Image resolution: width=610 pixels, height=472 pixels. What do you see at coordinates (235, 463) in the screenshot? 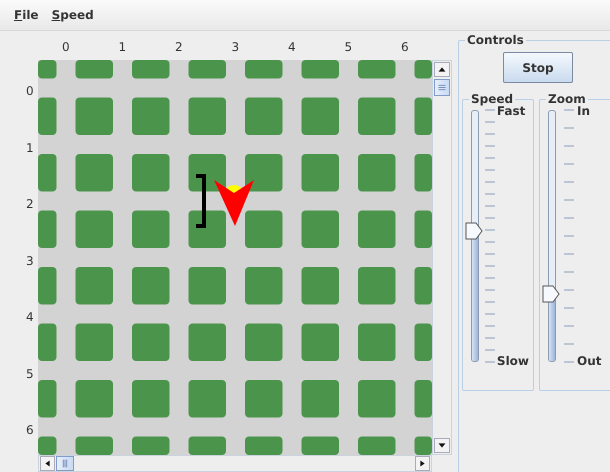
I see `horizontal-scrollbar` at bounding box center [235, 463].